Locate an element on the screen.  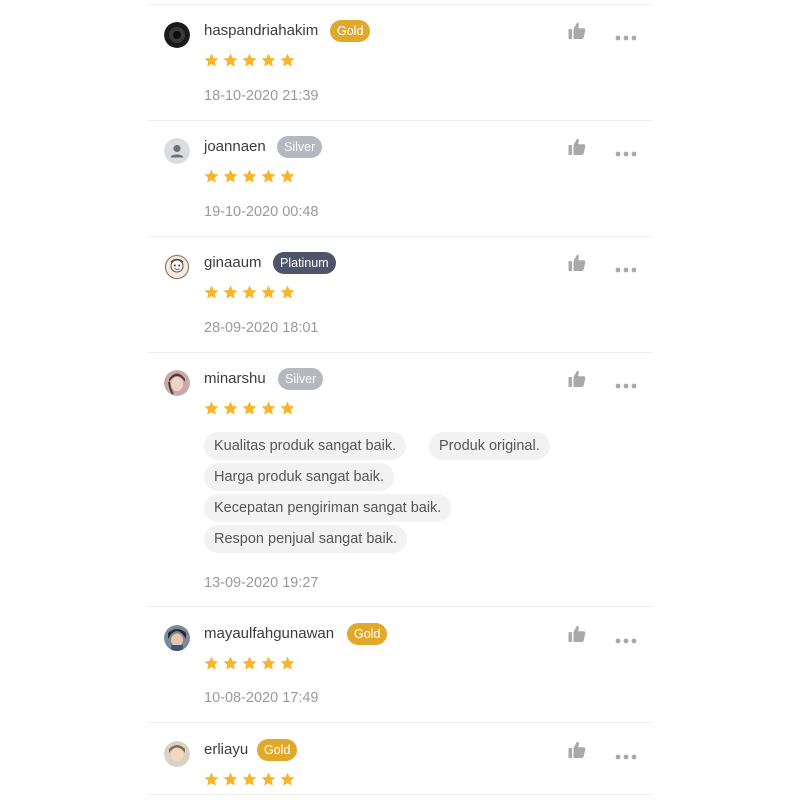
review-tag: Respon penjual sangat baik. is located at coordinates (305, 539).